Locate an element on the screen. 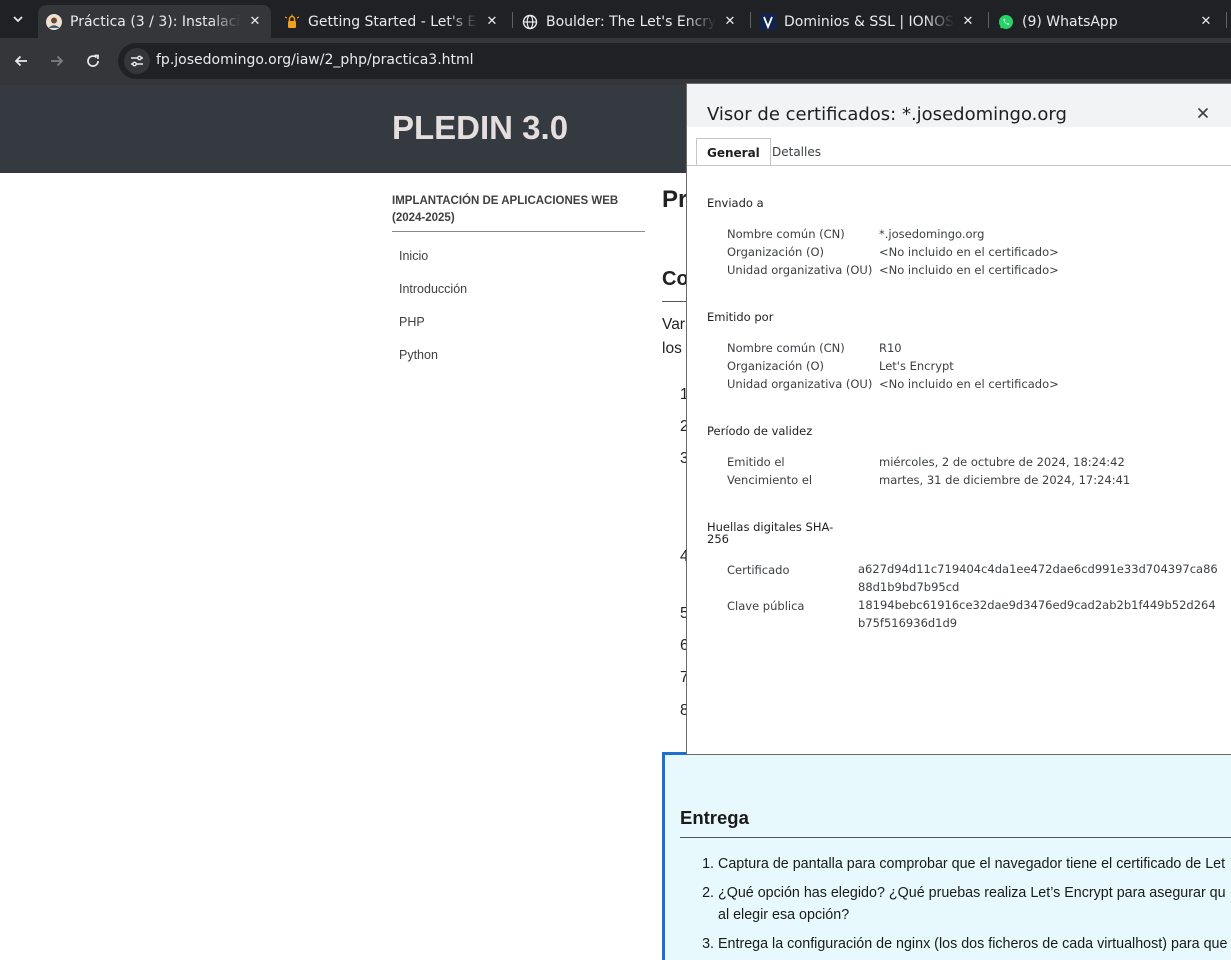 The height and width of the screenshot is (960, 1231). paragraph-text: los is located at coordinates (672, 348).